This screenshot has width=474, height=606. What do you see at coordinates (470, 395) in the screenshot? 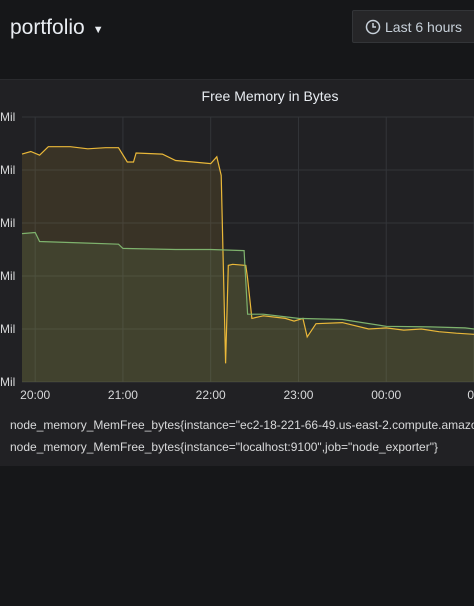
I see `x-tick-label: 01` at bounding box center [470, 395].